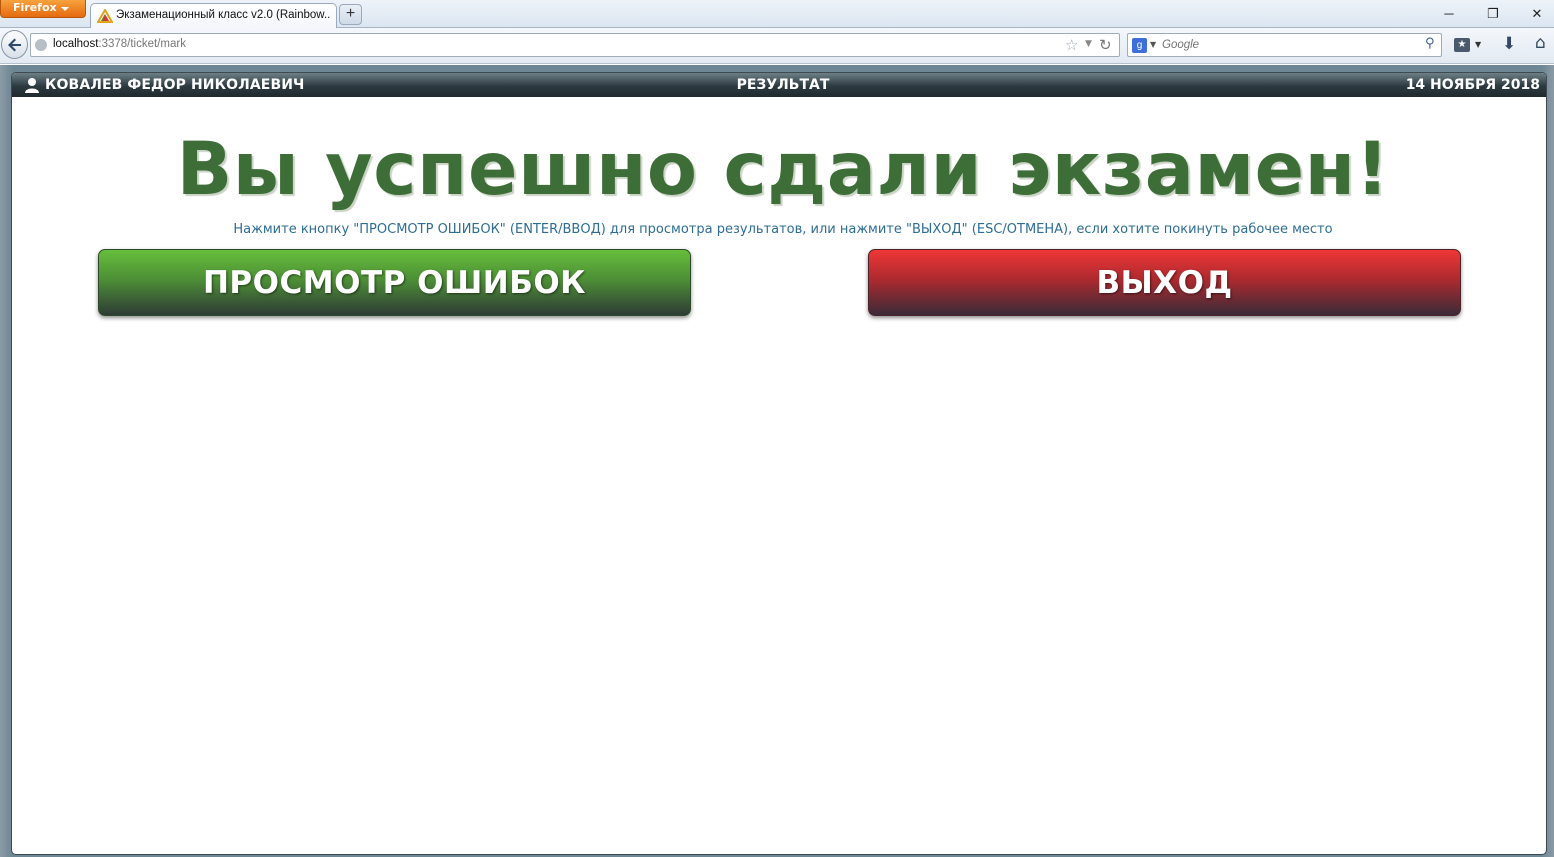 The width and height of the screenshot is (1554, 857). Describe the element at coordinates (1472, 85) in the screenshot. I see `header-date: 14 НОЯБРЯ 2018` at that location.